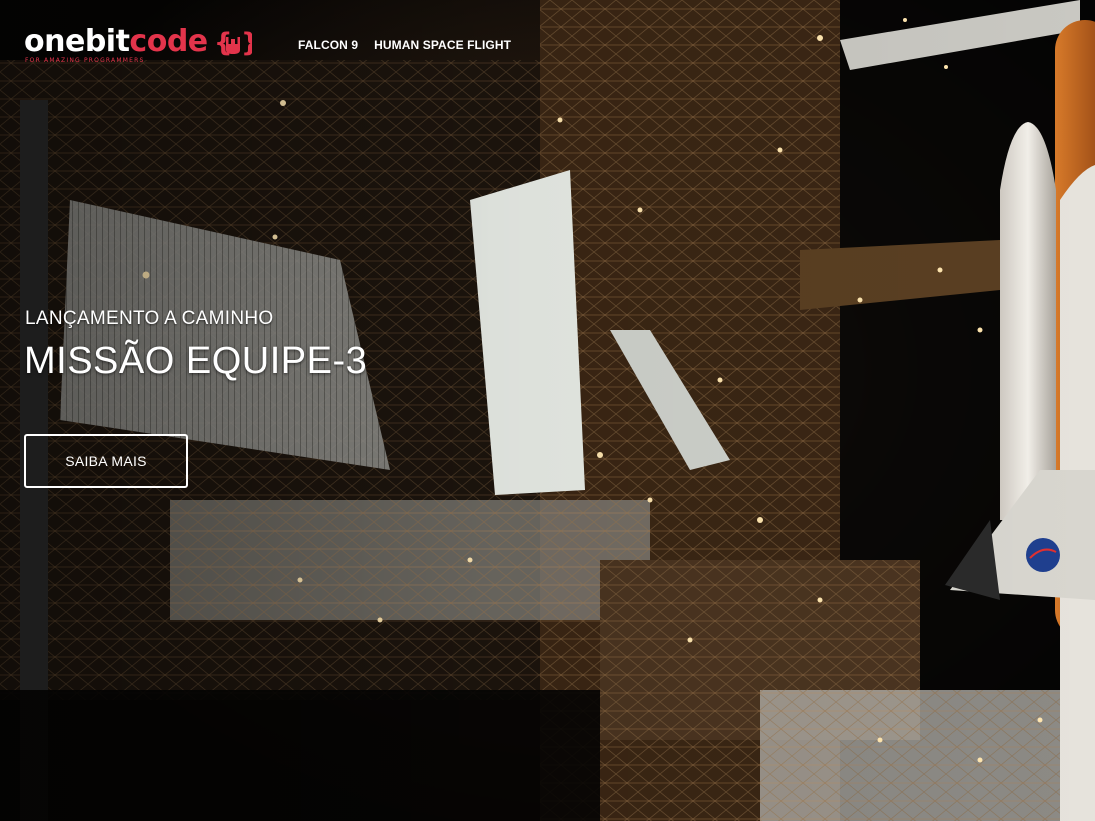  What do you see at coordinates (77, 41) in the screenshot?
I see `logo-prefix: onebit` at bounding box center [77, 41].